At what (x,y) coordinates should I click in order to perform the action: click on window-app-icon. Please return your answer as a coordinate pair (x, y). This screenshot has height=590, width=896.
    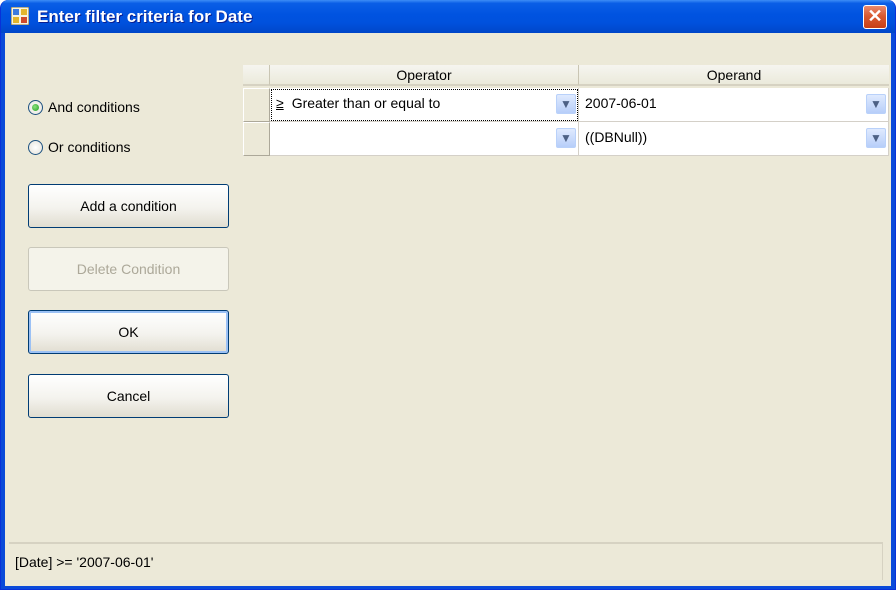
    Looking at the image, I should click on (20, 16).